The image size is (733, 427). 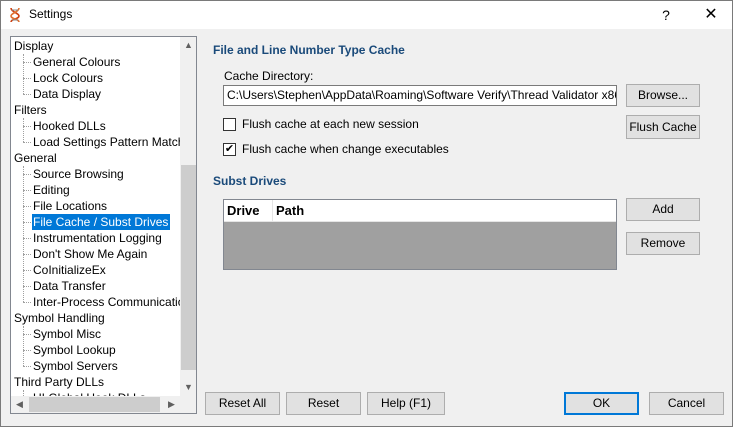 What do you see at coordinates (106, 302) in the screenshot?
I see `tree-item: Inter-Process Communication` at bounding box center [106, 302].